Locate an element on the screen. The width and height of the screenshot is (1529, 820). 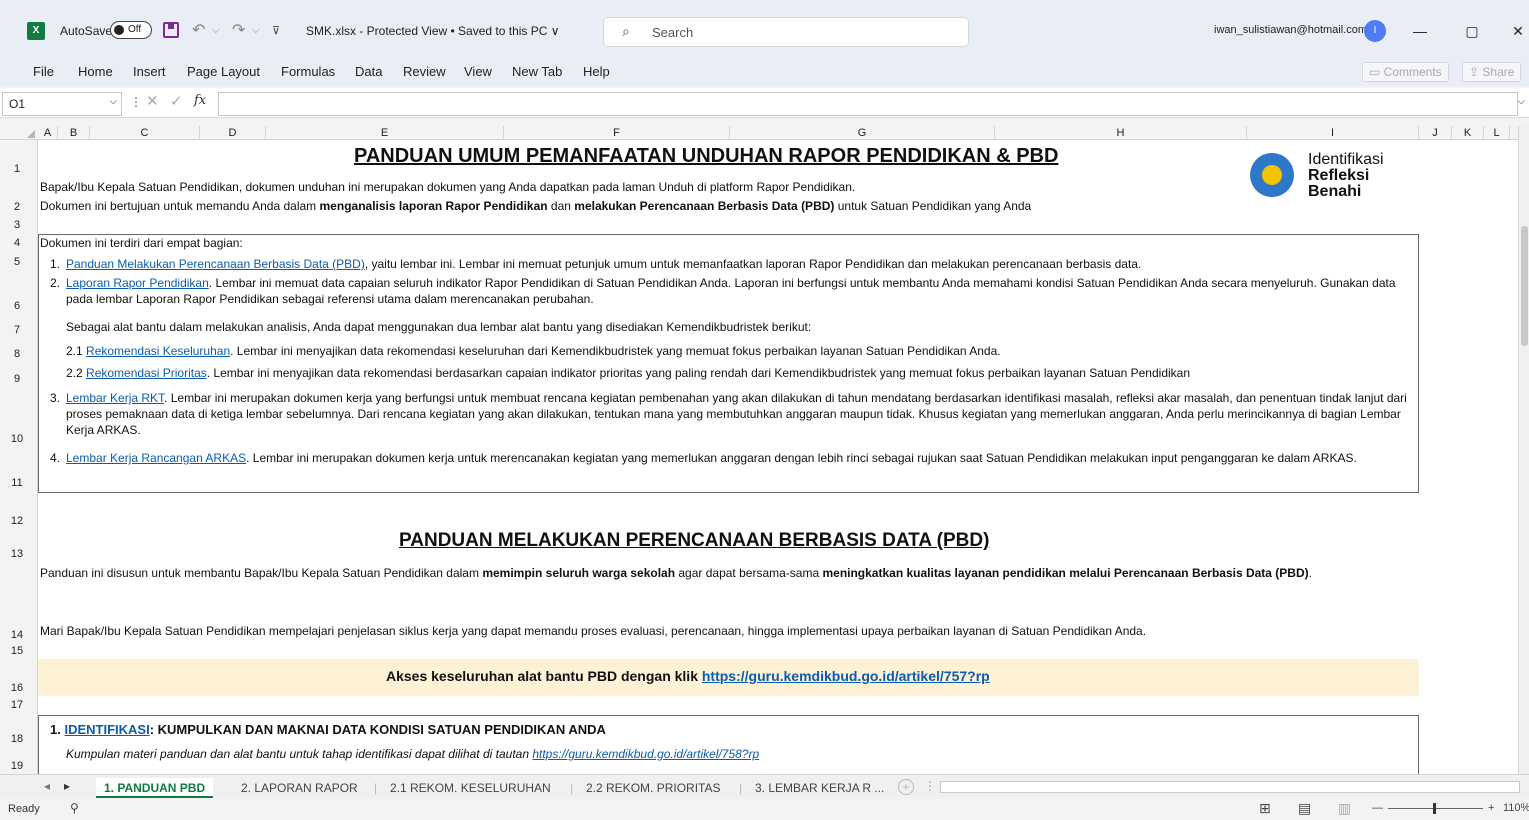
tab-options-icon: ⋮ is located at coordinates (930, 786).